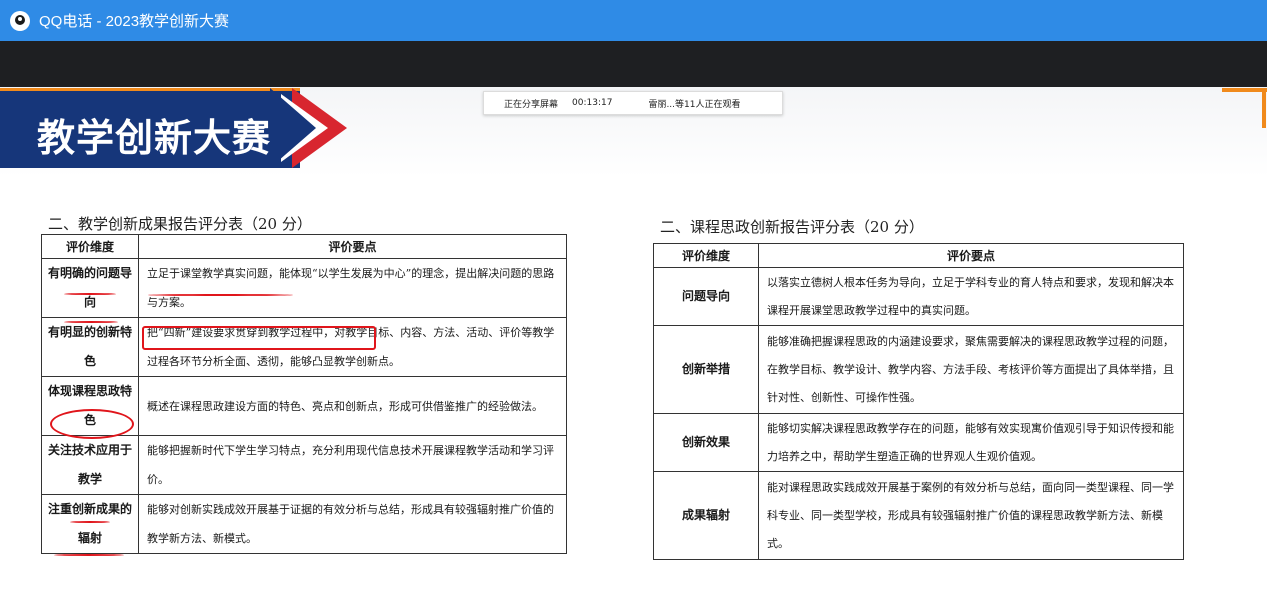 The width and height of the screenshot is (1267, 609). Describe the element at coordinates (792, 227) in the screenshot. I see `table2-title: 二、课程思政创新报告评分表（20 分）` at that location.